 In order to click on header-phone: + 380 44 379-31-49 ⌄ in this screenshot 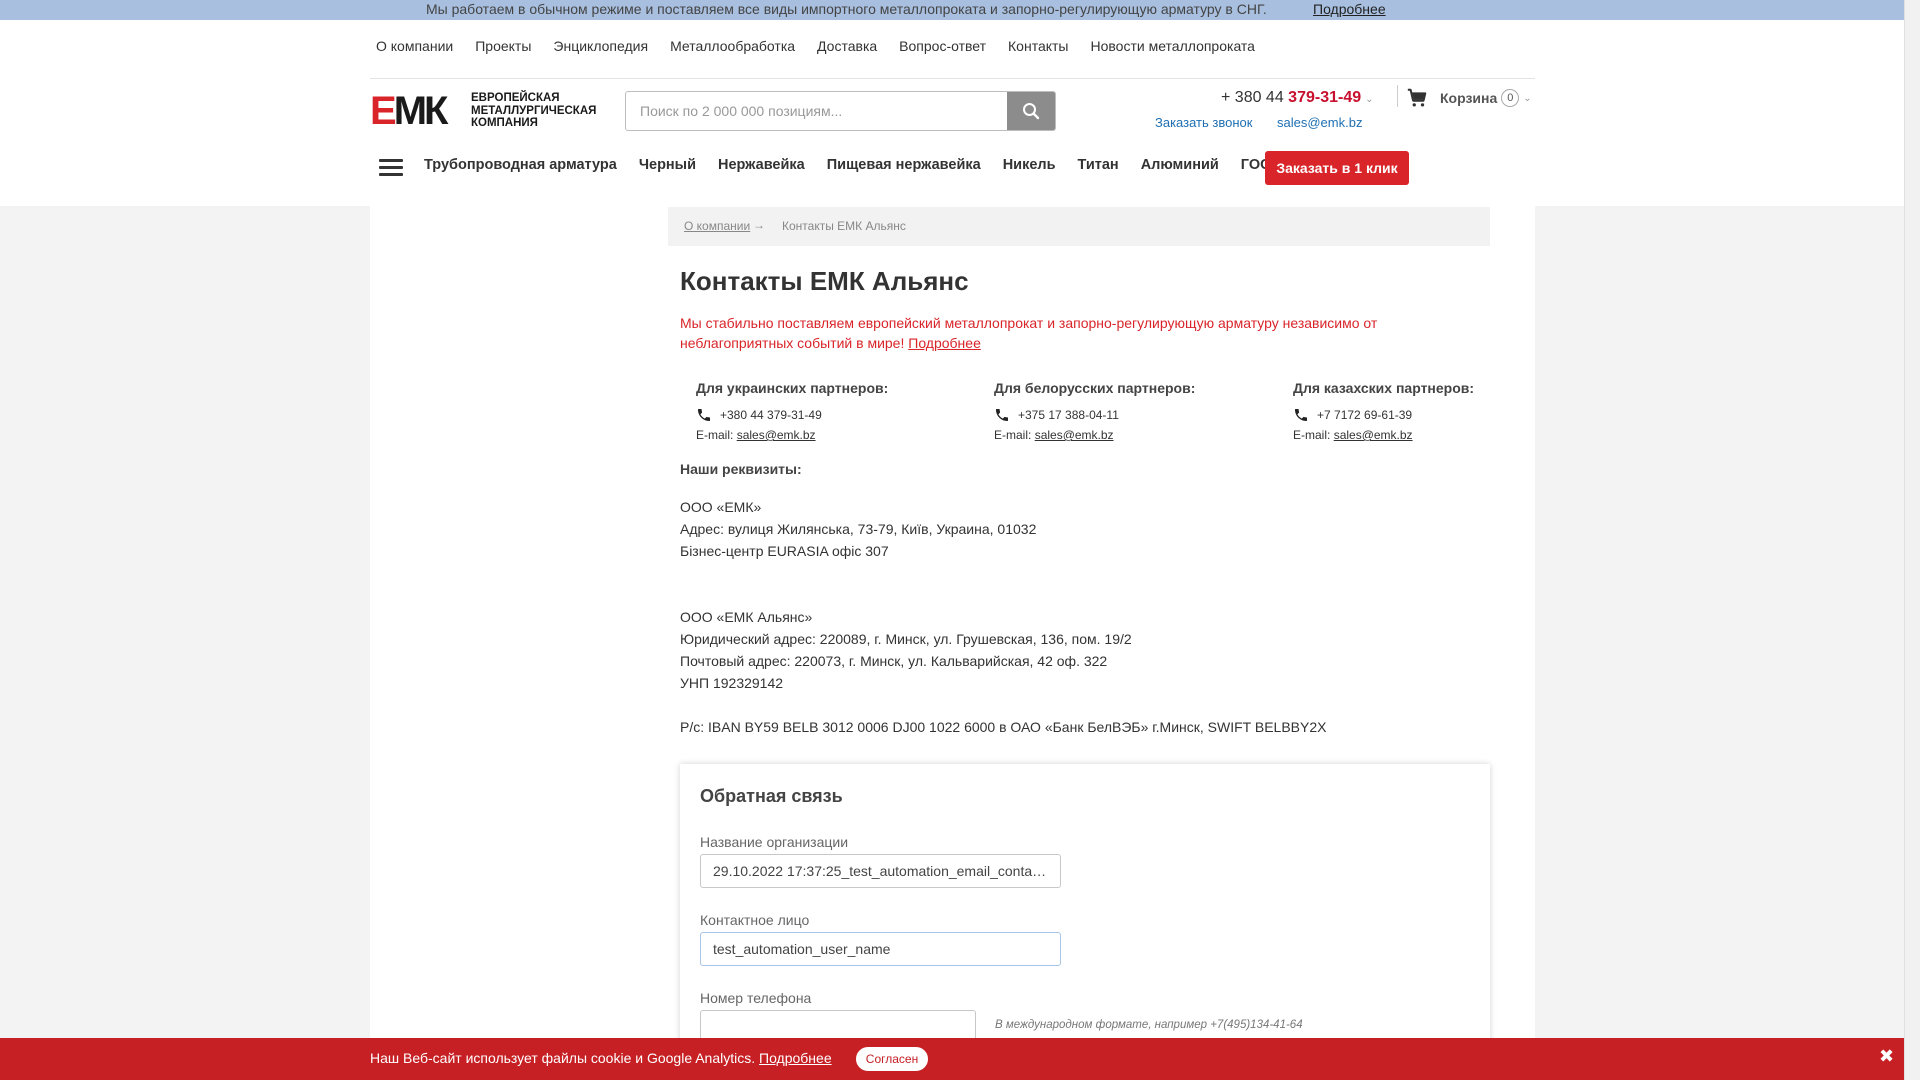, I will do `click(1297, 98)`.